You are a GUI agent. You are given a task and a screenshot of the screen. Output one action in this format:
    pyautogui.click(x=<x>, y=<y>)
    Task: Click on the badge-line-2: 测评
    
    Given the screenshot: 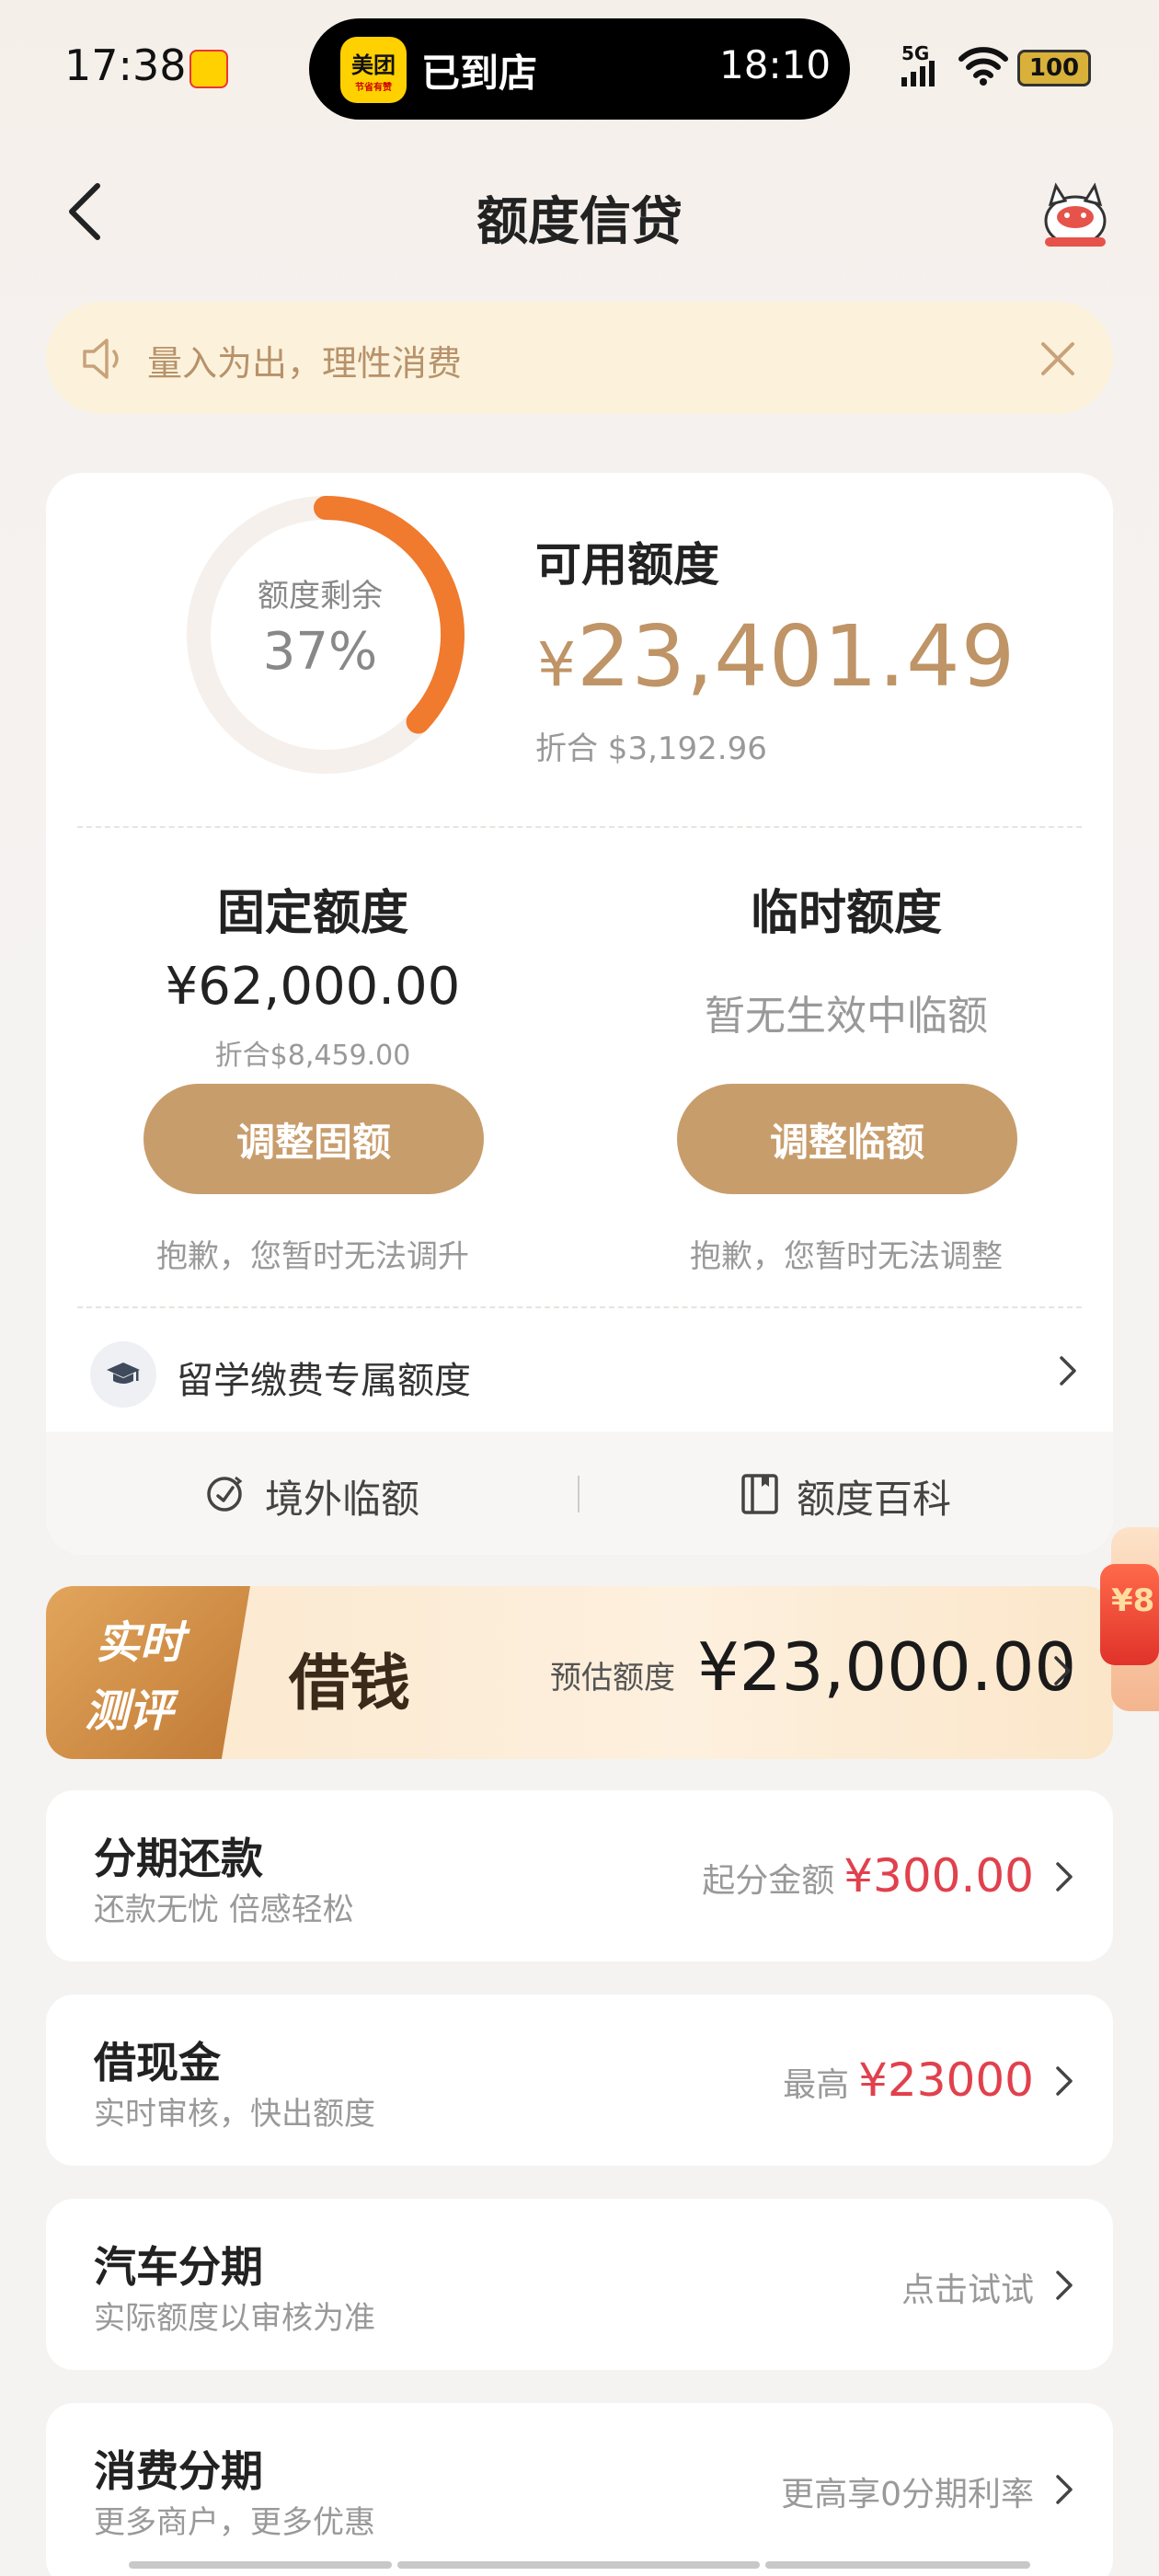 What is the action you would take?
    pyautogui.click(x=129, y=1711)
    